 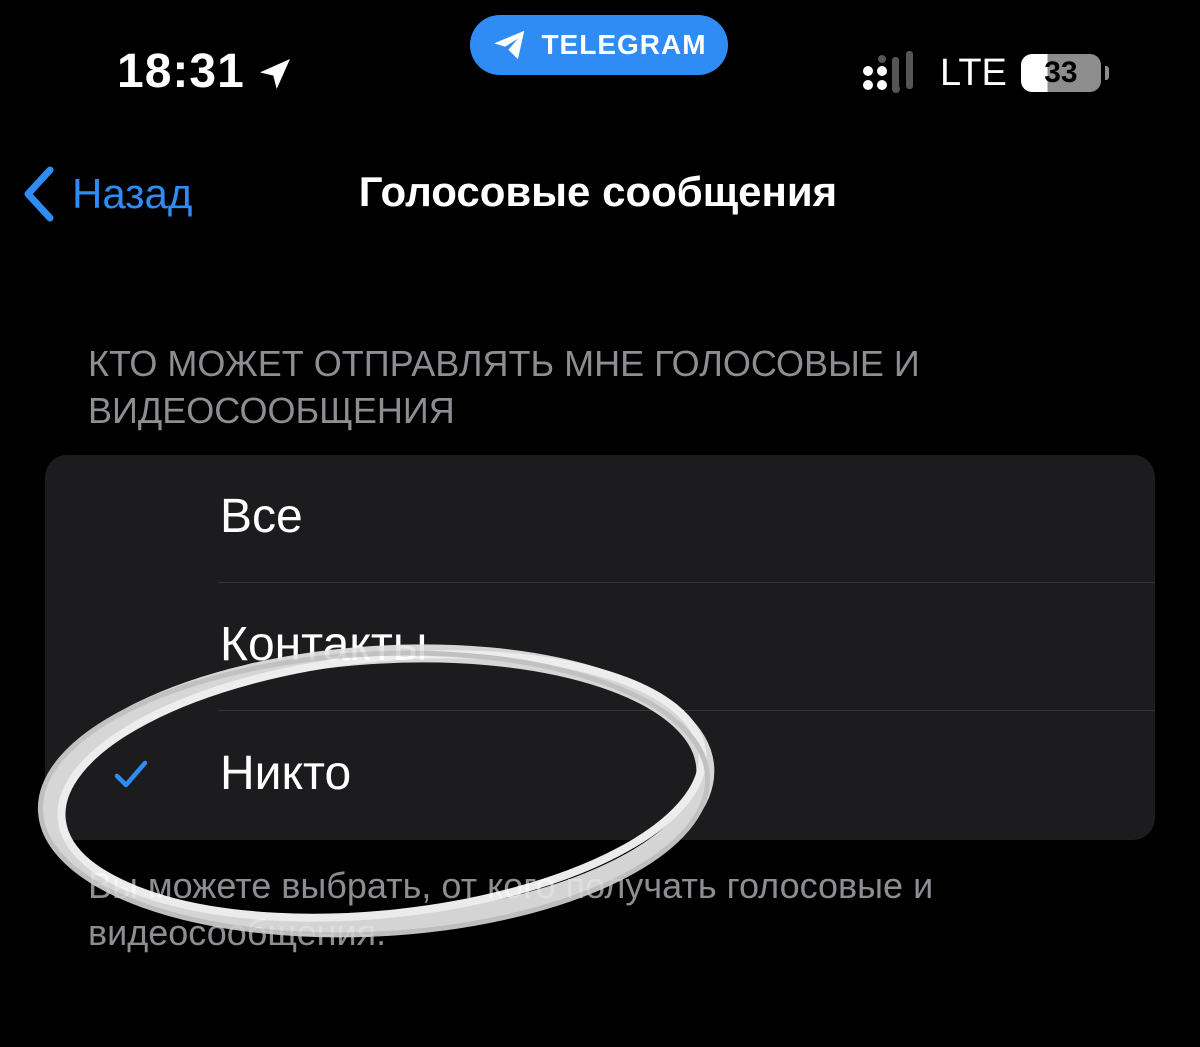 What do you see at coordinates (600, 519) in the screenshot?
I see `option-row-all: Все` at bounding box center [600, 519].